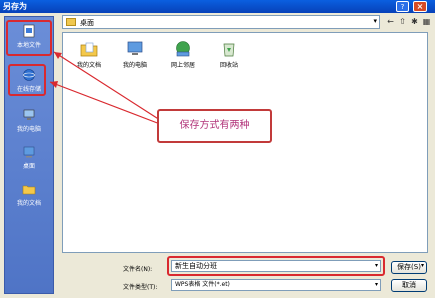 The width and height of the screenshot is (435, 298). What do you see at coordinates (138, 269) in the screenshot?
I see `filename-label: 文件名(N):` at bounding box center [138, 269].